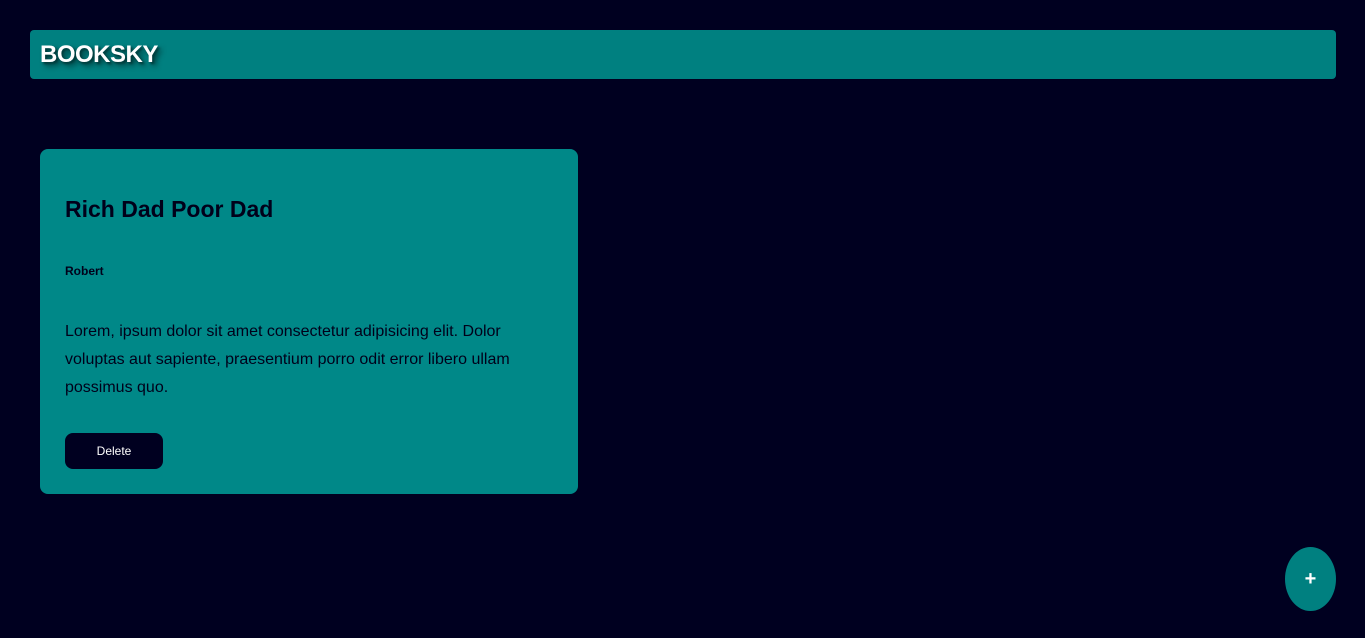 The height and width of the screenshot is (638, 1365). What do you see at coordinates (114, 451) in the screenshot?
I see `delete-button: Delete` at bounding box center [114, 451].